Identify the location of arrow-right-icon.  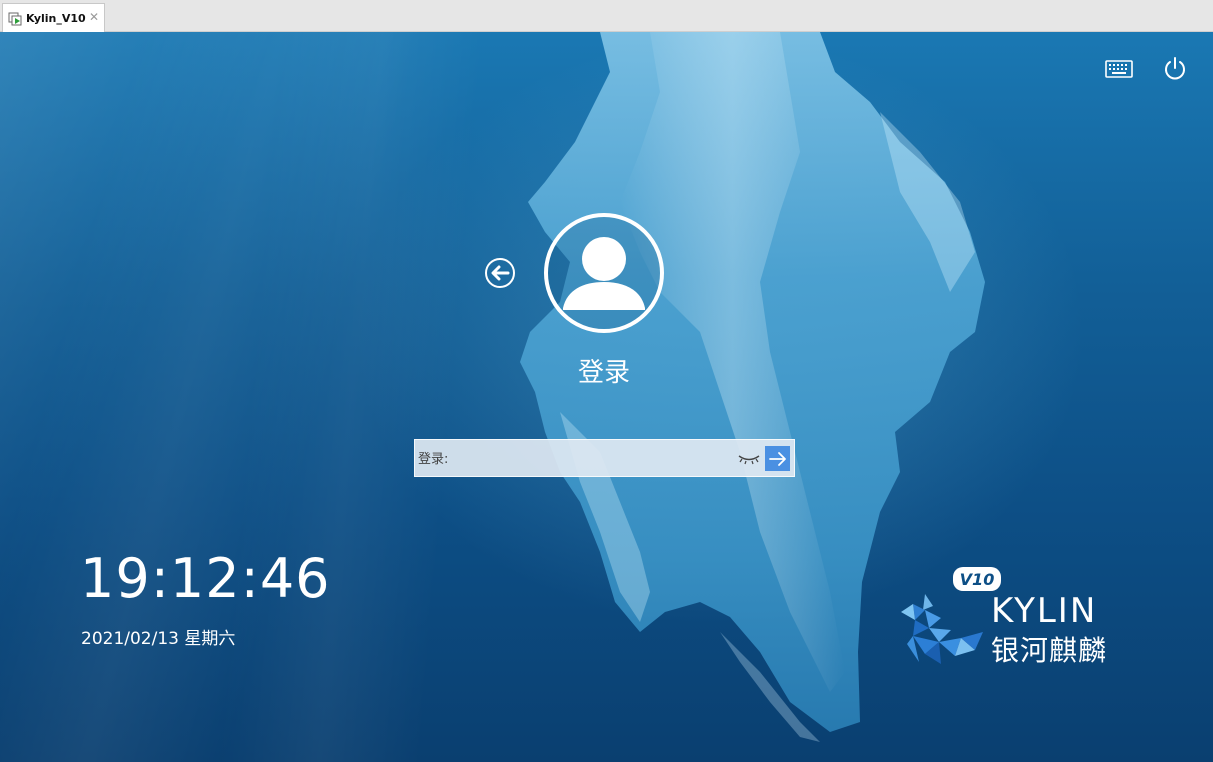
(777, 458).